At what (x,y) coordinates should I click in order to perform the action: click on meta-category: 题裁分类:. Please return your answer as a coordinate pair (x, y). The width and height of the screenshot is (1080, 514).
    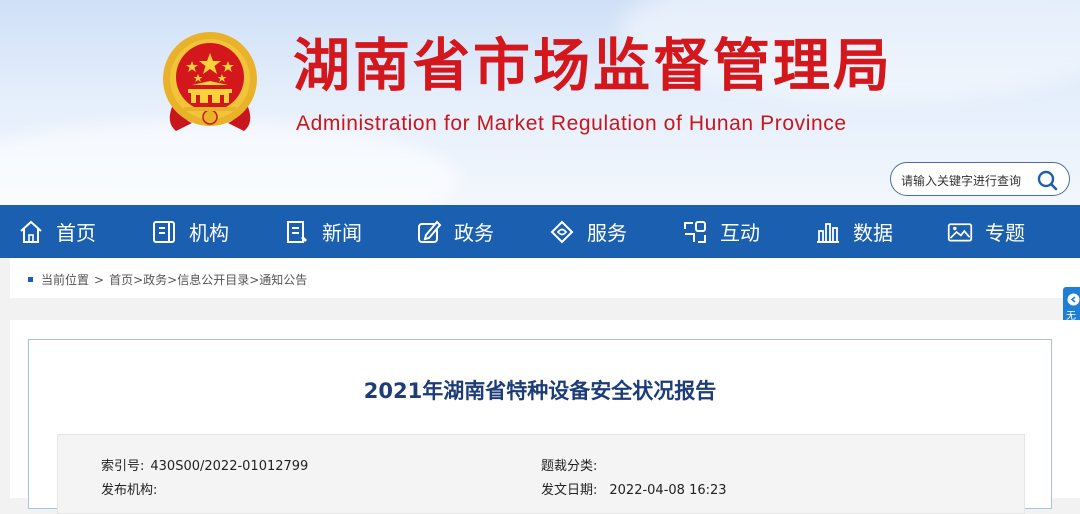
    Looking at the image, I should click on (572, 464).